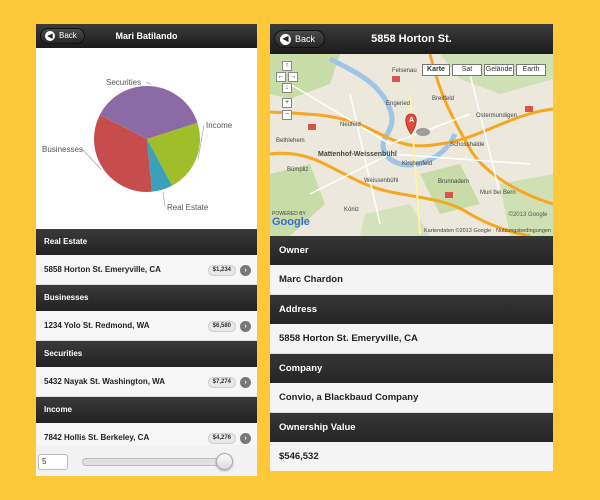  Describe the element at coordinates (224, 461) in the screenshot. I see `slider-thumb` at that location.